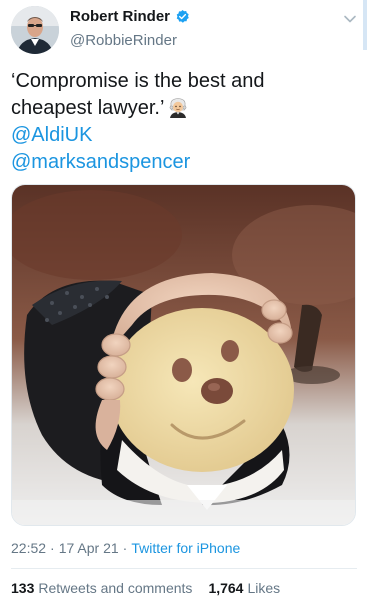 The image size is (367, 600). Describe the element at coordinates (182, 16) in the screenshot. I see `verified-badge-icon` at that location.